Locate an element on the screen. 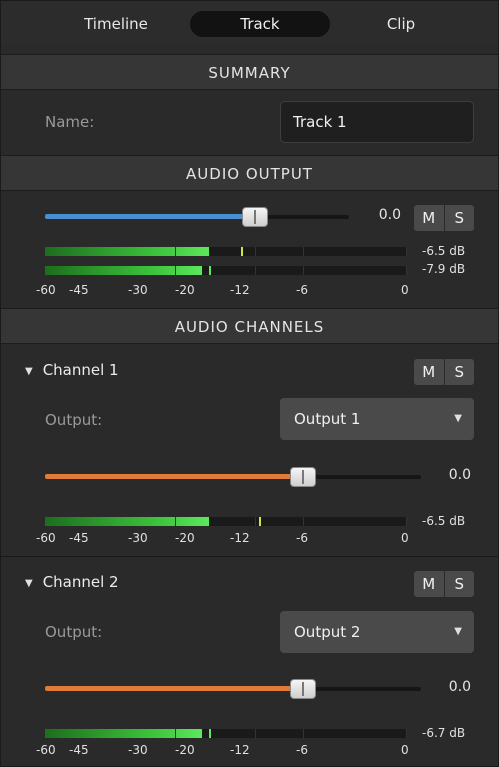 The height and width of the screenshot is (767, 499). channel-1-volume-thumb is located at coordinates (303, 477).